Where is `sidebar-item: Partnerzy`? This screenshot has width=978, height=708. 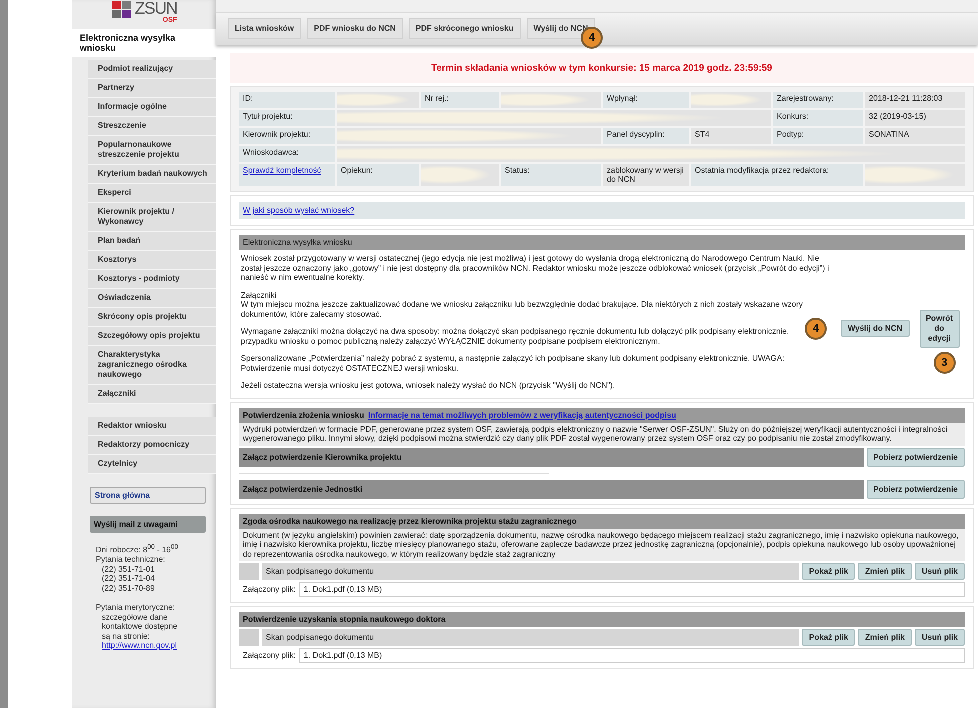 sidebar-item: Partnerzy is located at coordinates (152, 88).